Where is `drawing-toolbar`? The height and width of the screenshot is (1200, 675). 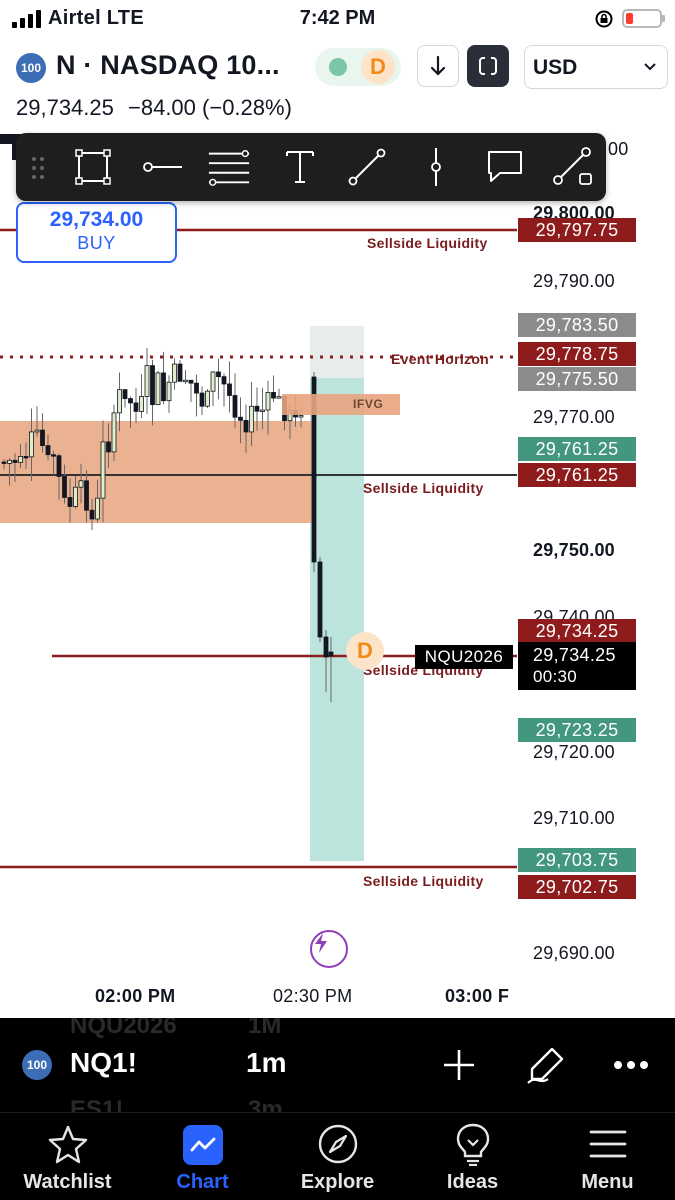 drawing-toolbar is located at coordinates (311, 167).